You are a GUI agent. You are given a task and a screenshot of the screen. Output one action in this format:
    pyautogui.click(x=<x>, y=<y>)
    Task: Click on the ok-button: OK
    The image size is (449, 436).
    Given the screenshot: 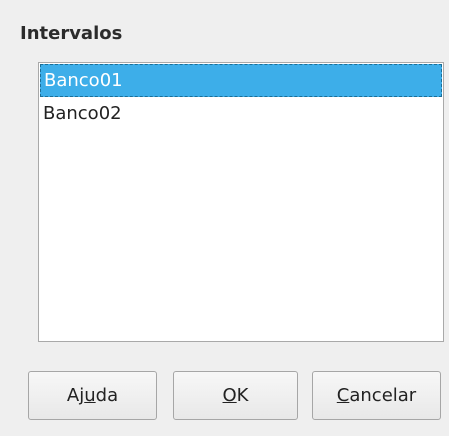 What is the action you would take?
    pyautogui.click(x=235, y=395)
    